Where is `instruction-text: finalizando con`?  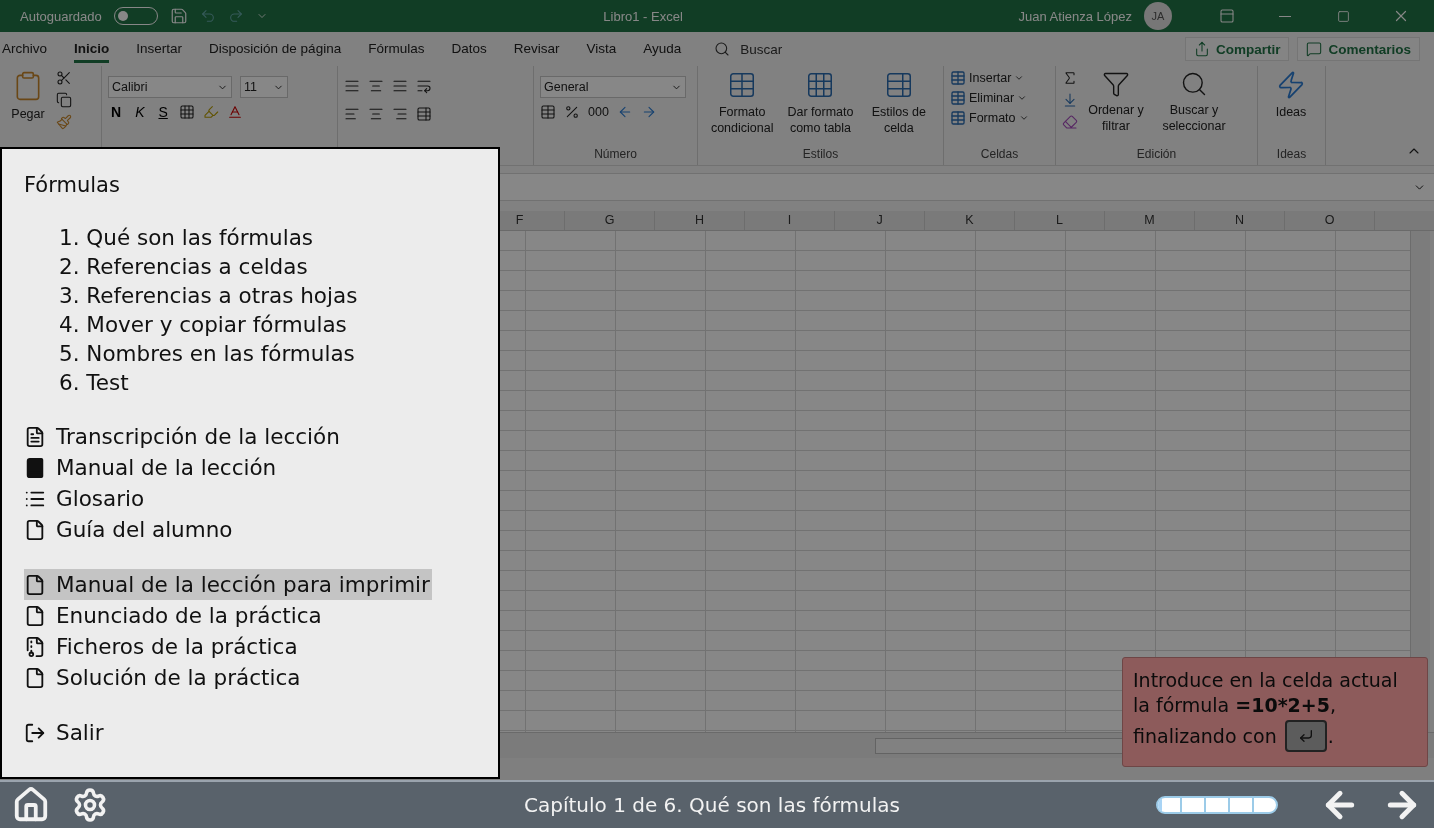 instruction-text: finalizando con is located at coordinates (1205, 736).